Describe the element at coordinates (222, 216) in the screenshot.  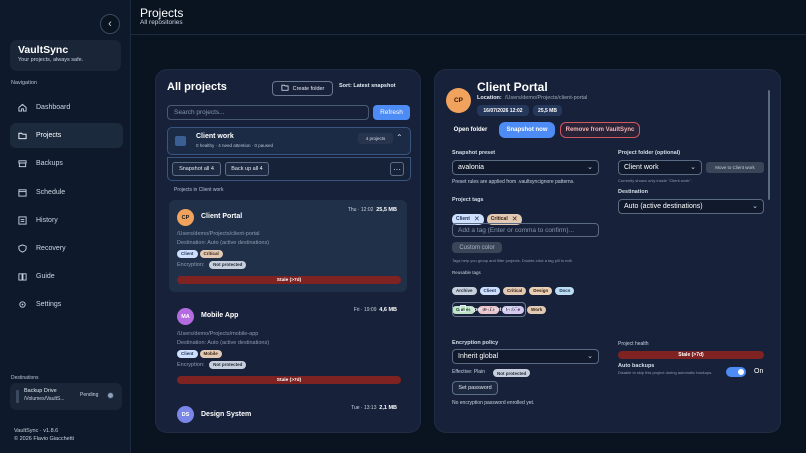
I see `project-name: Client Portal` at that location.